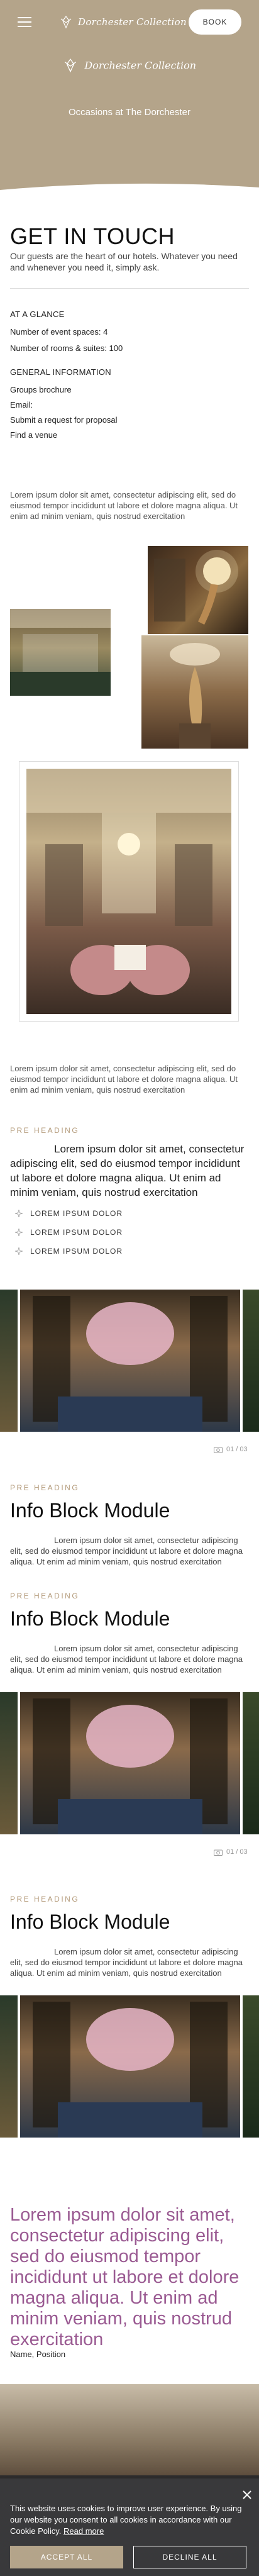  What do you see at coordinates (64, 420) in the screenshot?
I see `submit-rfp-link: Submit a request for proposal` at bounding box center [64, 420].